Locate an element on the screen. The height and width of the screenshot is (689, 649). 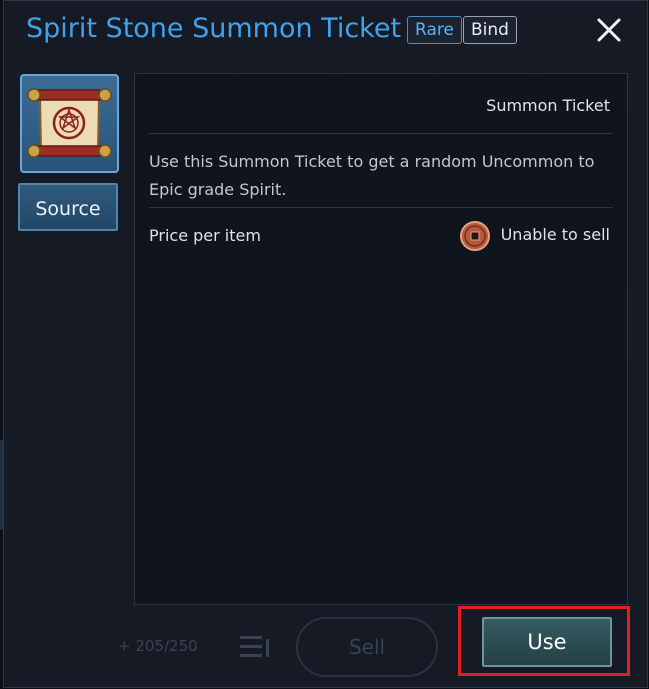
summon-scroll-icon is located at coordinates (69, 123).